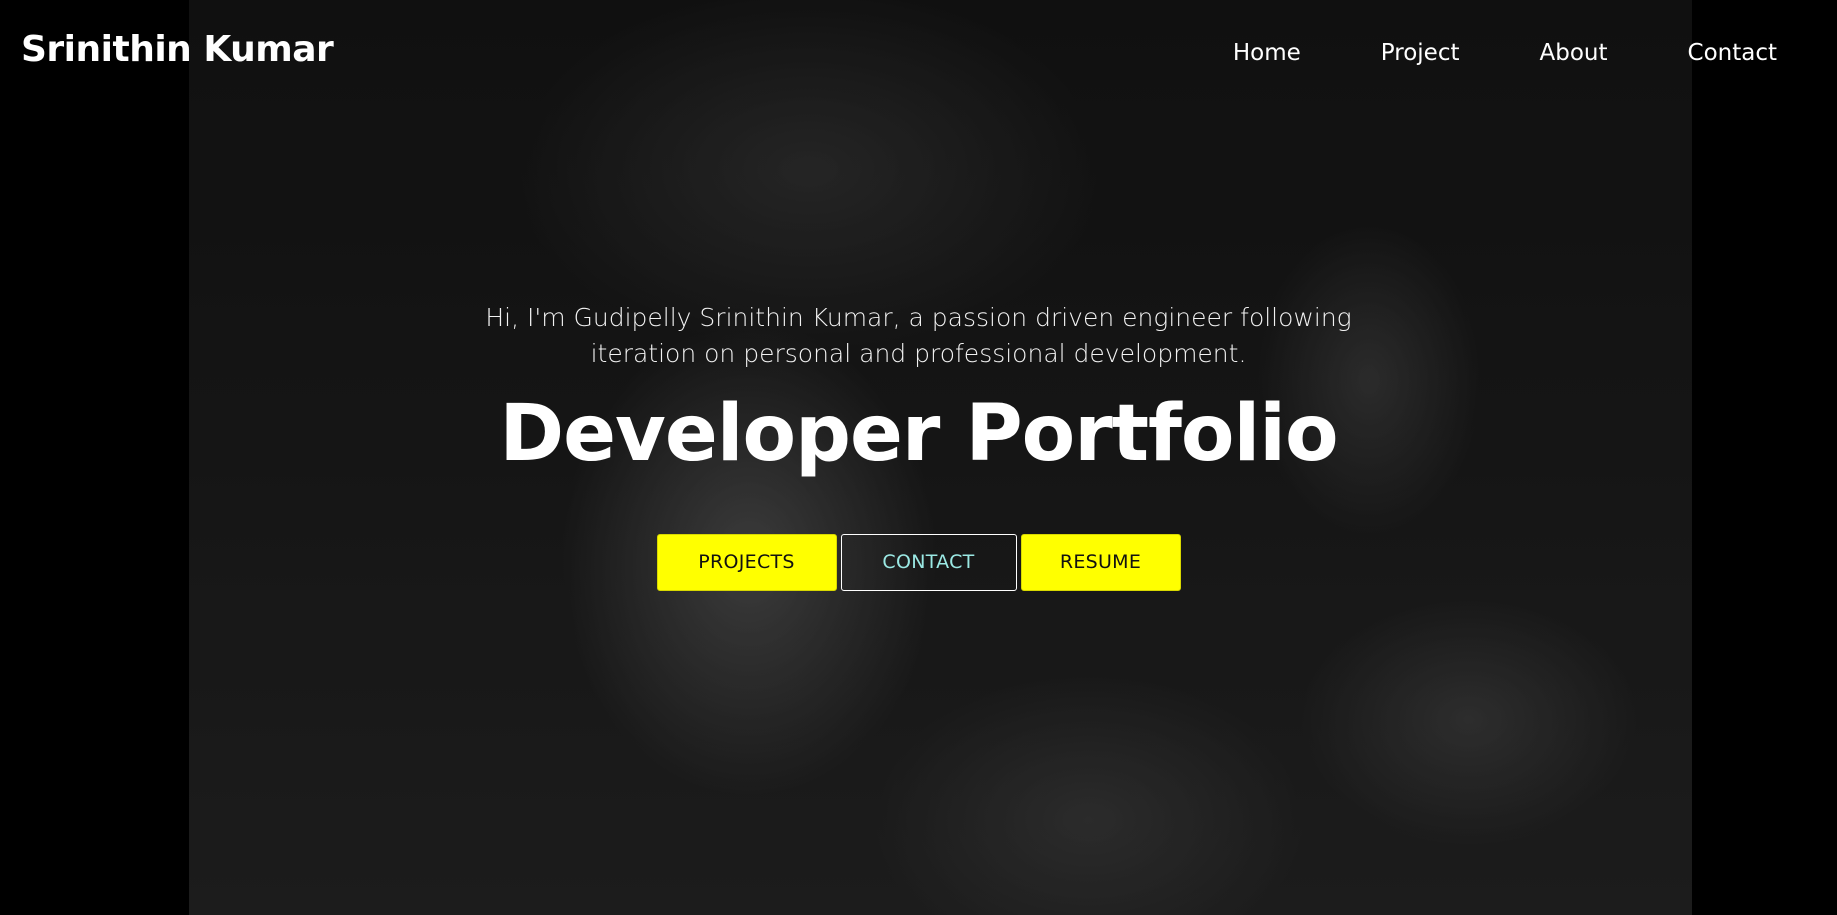  Describe the element at coordinates (1267, 54) in the screenshot. I see `nav-link-home: Home` at that location.